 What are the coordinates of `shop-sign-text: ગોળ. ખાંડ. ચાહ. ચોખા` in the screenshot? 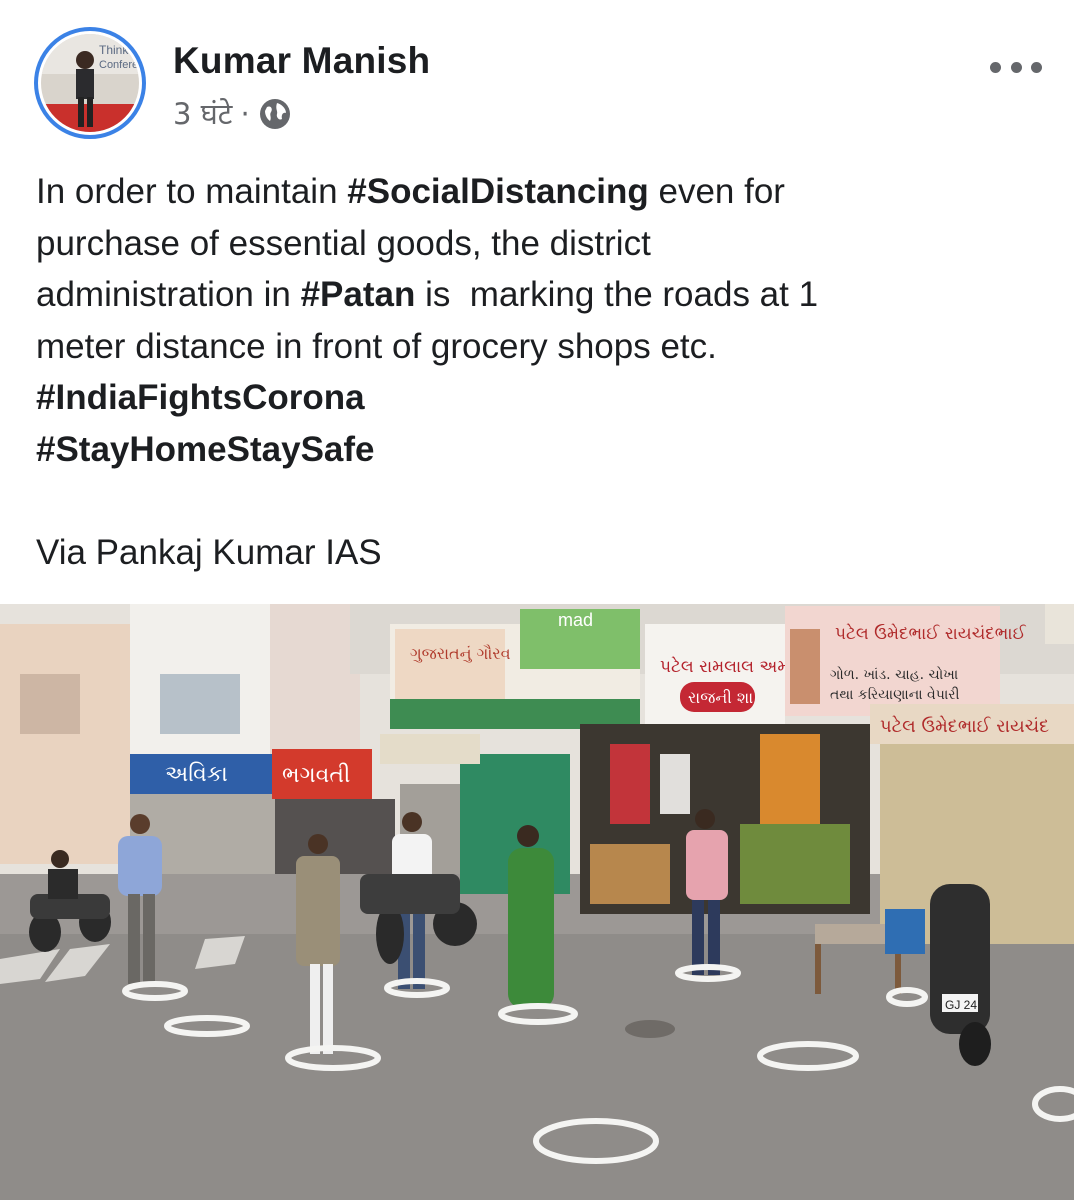 It's located at (894, 674).